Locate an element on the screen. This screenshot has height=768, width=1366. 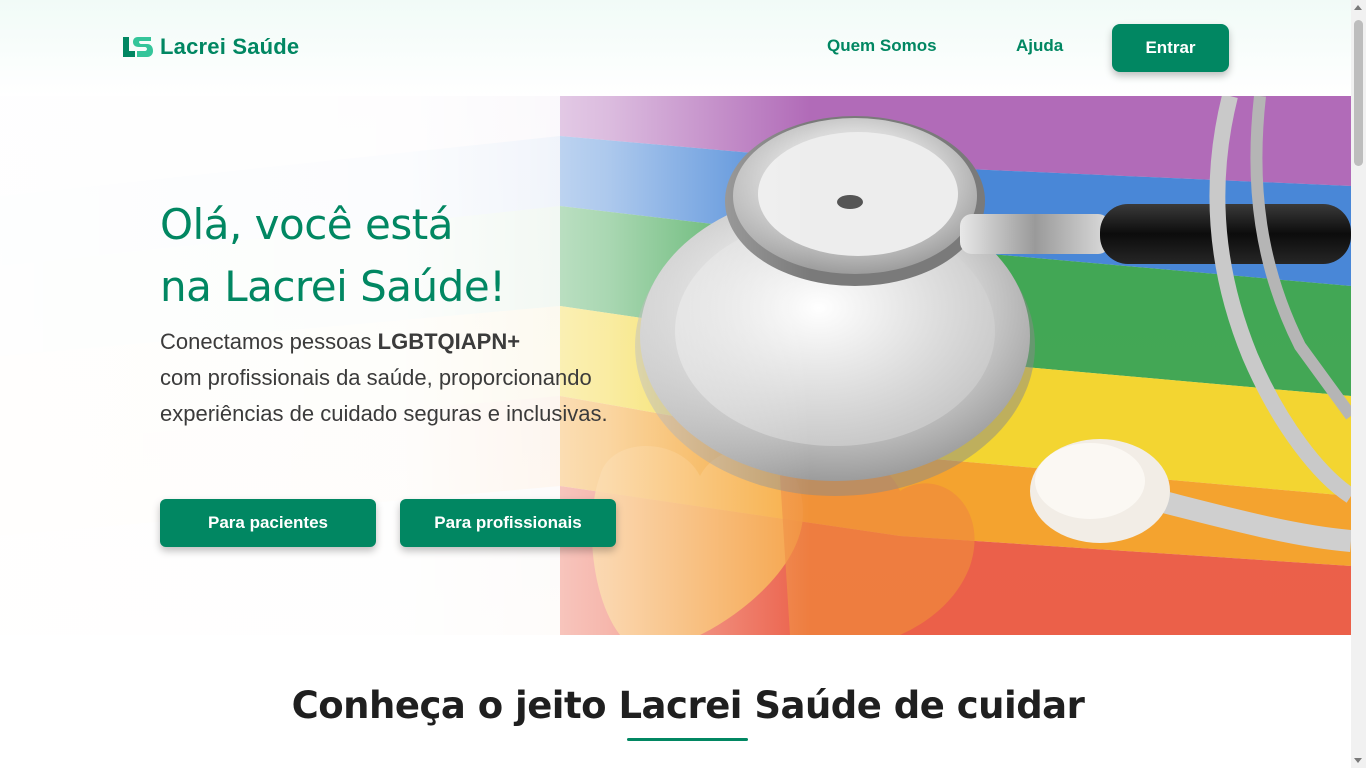
scroll-down-arrow-icon is located at coordinates (1358, 760).